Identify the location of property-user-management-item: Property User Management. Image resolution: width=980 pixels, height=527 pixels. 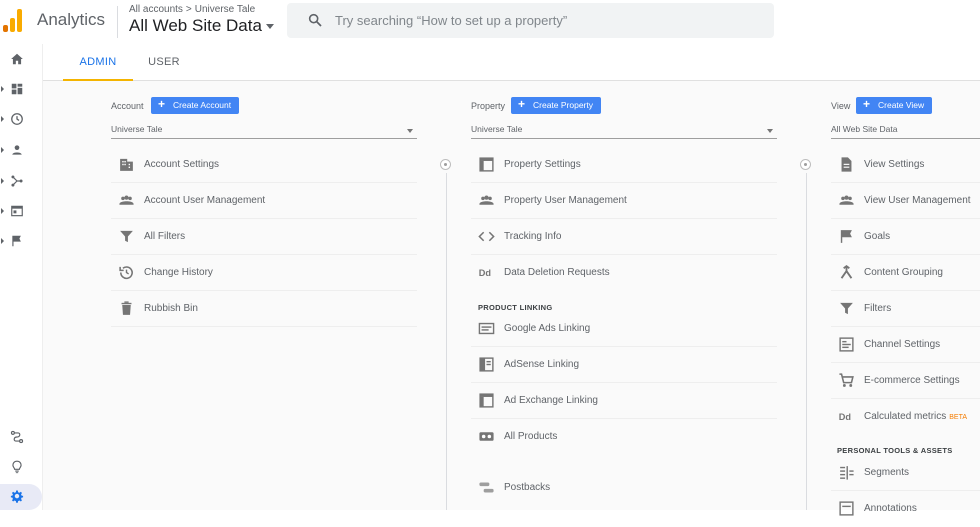
(624, 201).